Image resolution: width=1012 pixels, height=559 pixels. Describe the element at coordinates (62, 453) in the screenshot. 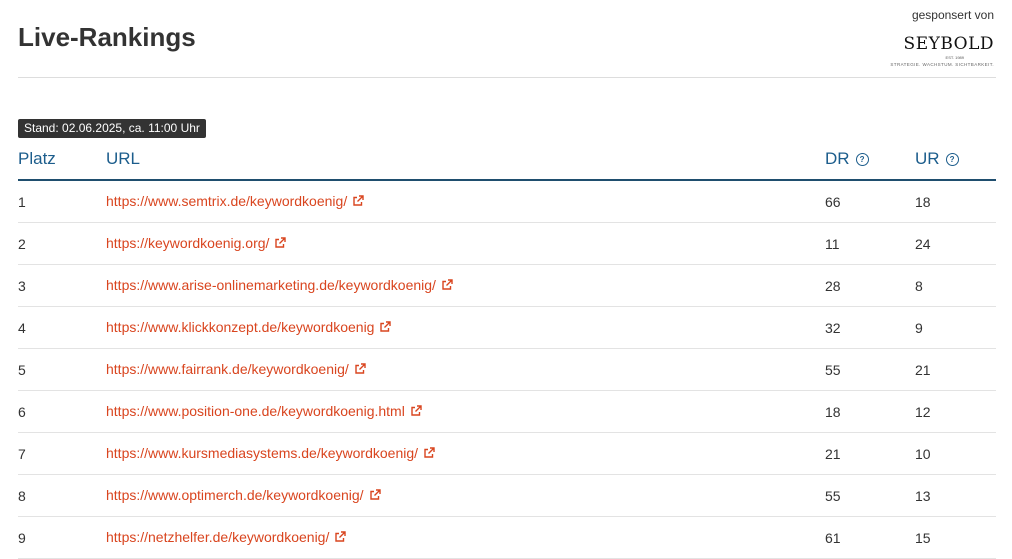

I see `cell-platz: 7` at that location.